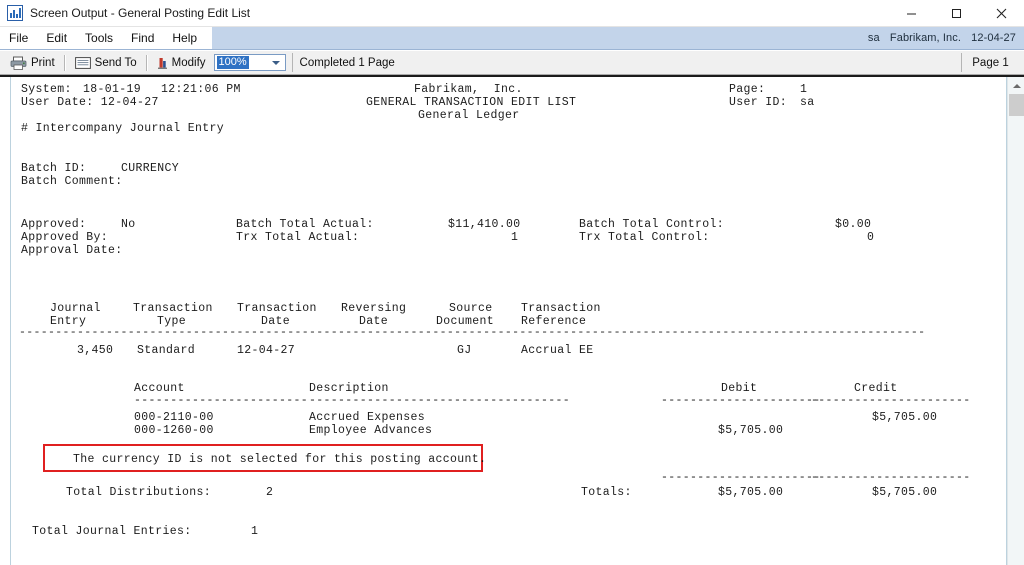 The image size is (1024, 565). Describe the element at coordinates (75, 308) in the screenshot. I see `col-journal-1: Journal` at that location.